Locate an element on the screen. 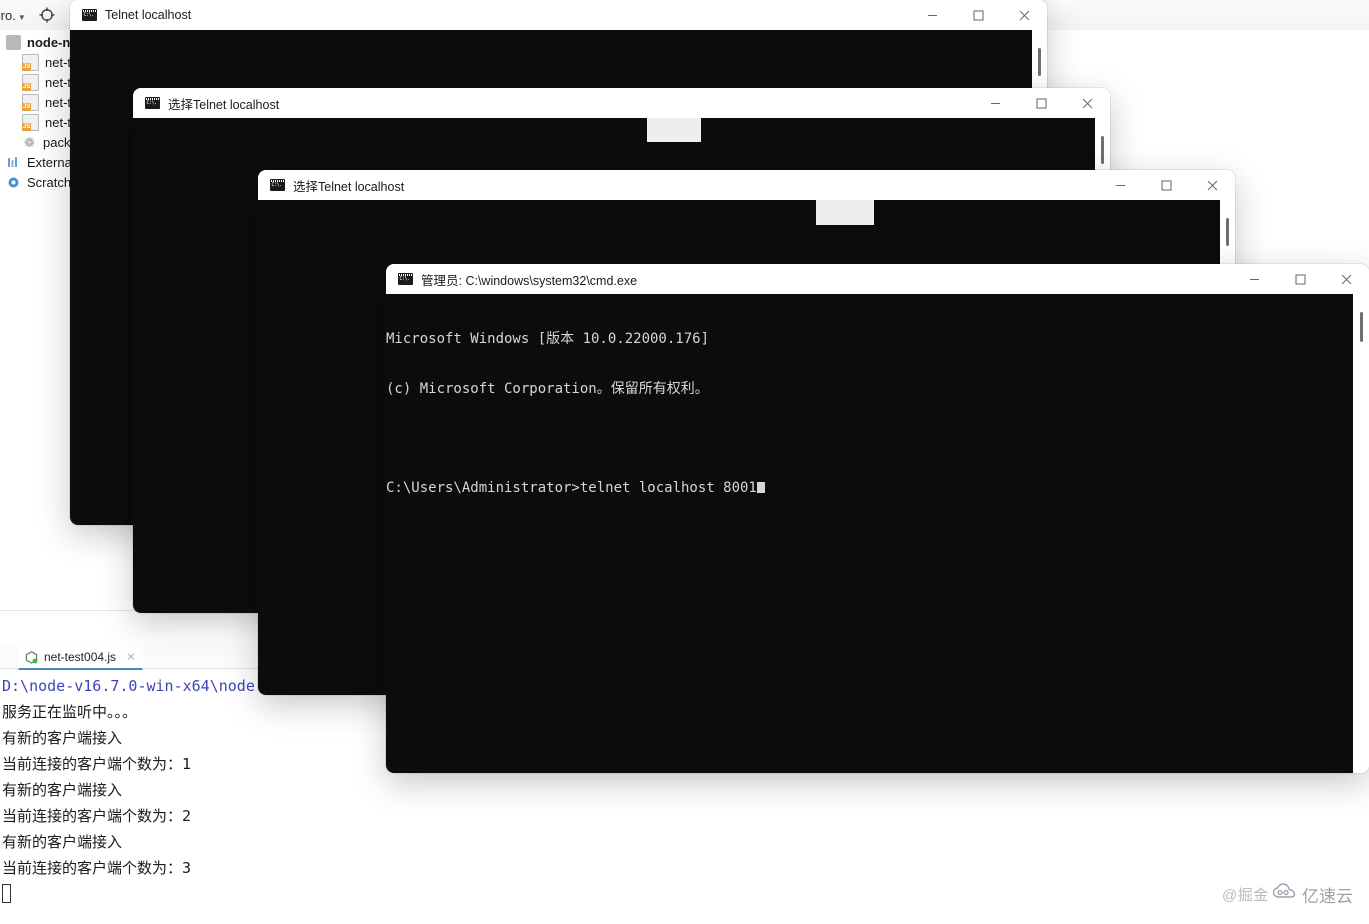 Image resolution: width=1369 pixels, height=924 pixels. tab-net-test004: net-test004.js ✕ is located at coordinates (81, 657).